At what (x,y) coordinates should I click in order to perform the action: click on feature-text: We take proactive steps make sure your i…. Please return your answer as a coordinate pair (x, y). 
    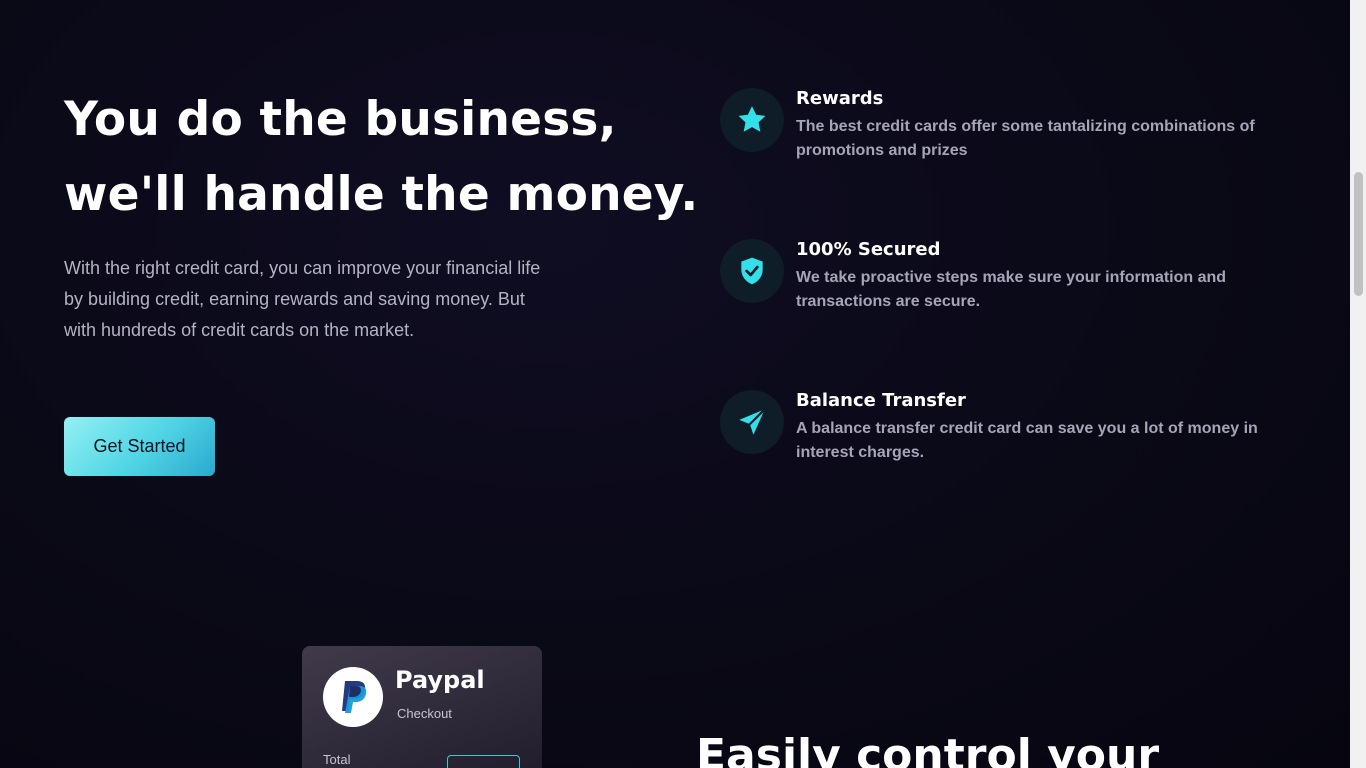
    Looking at the image, I should click on (1011, 289).